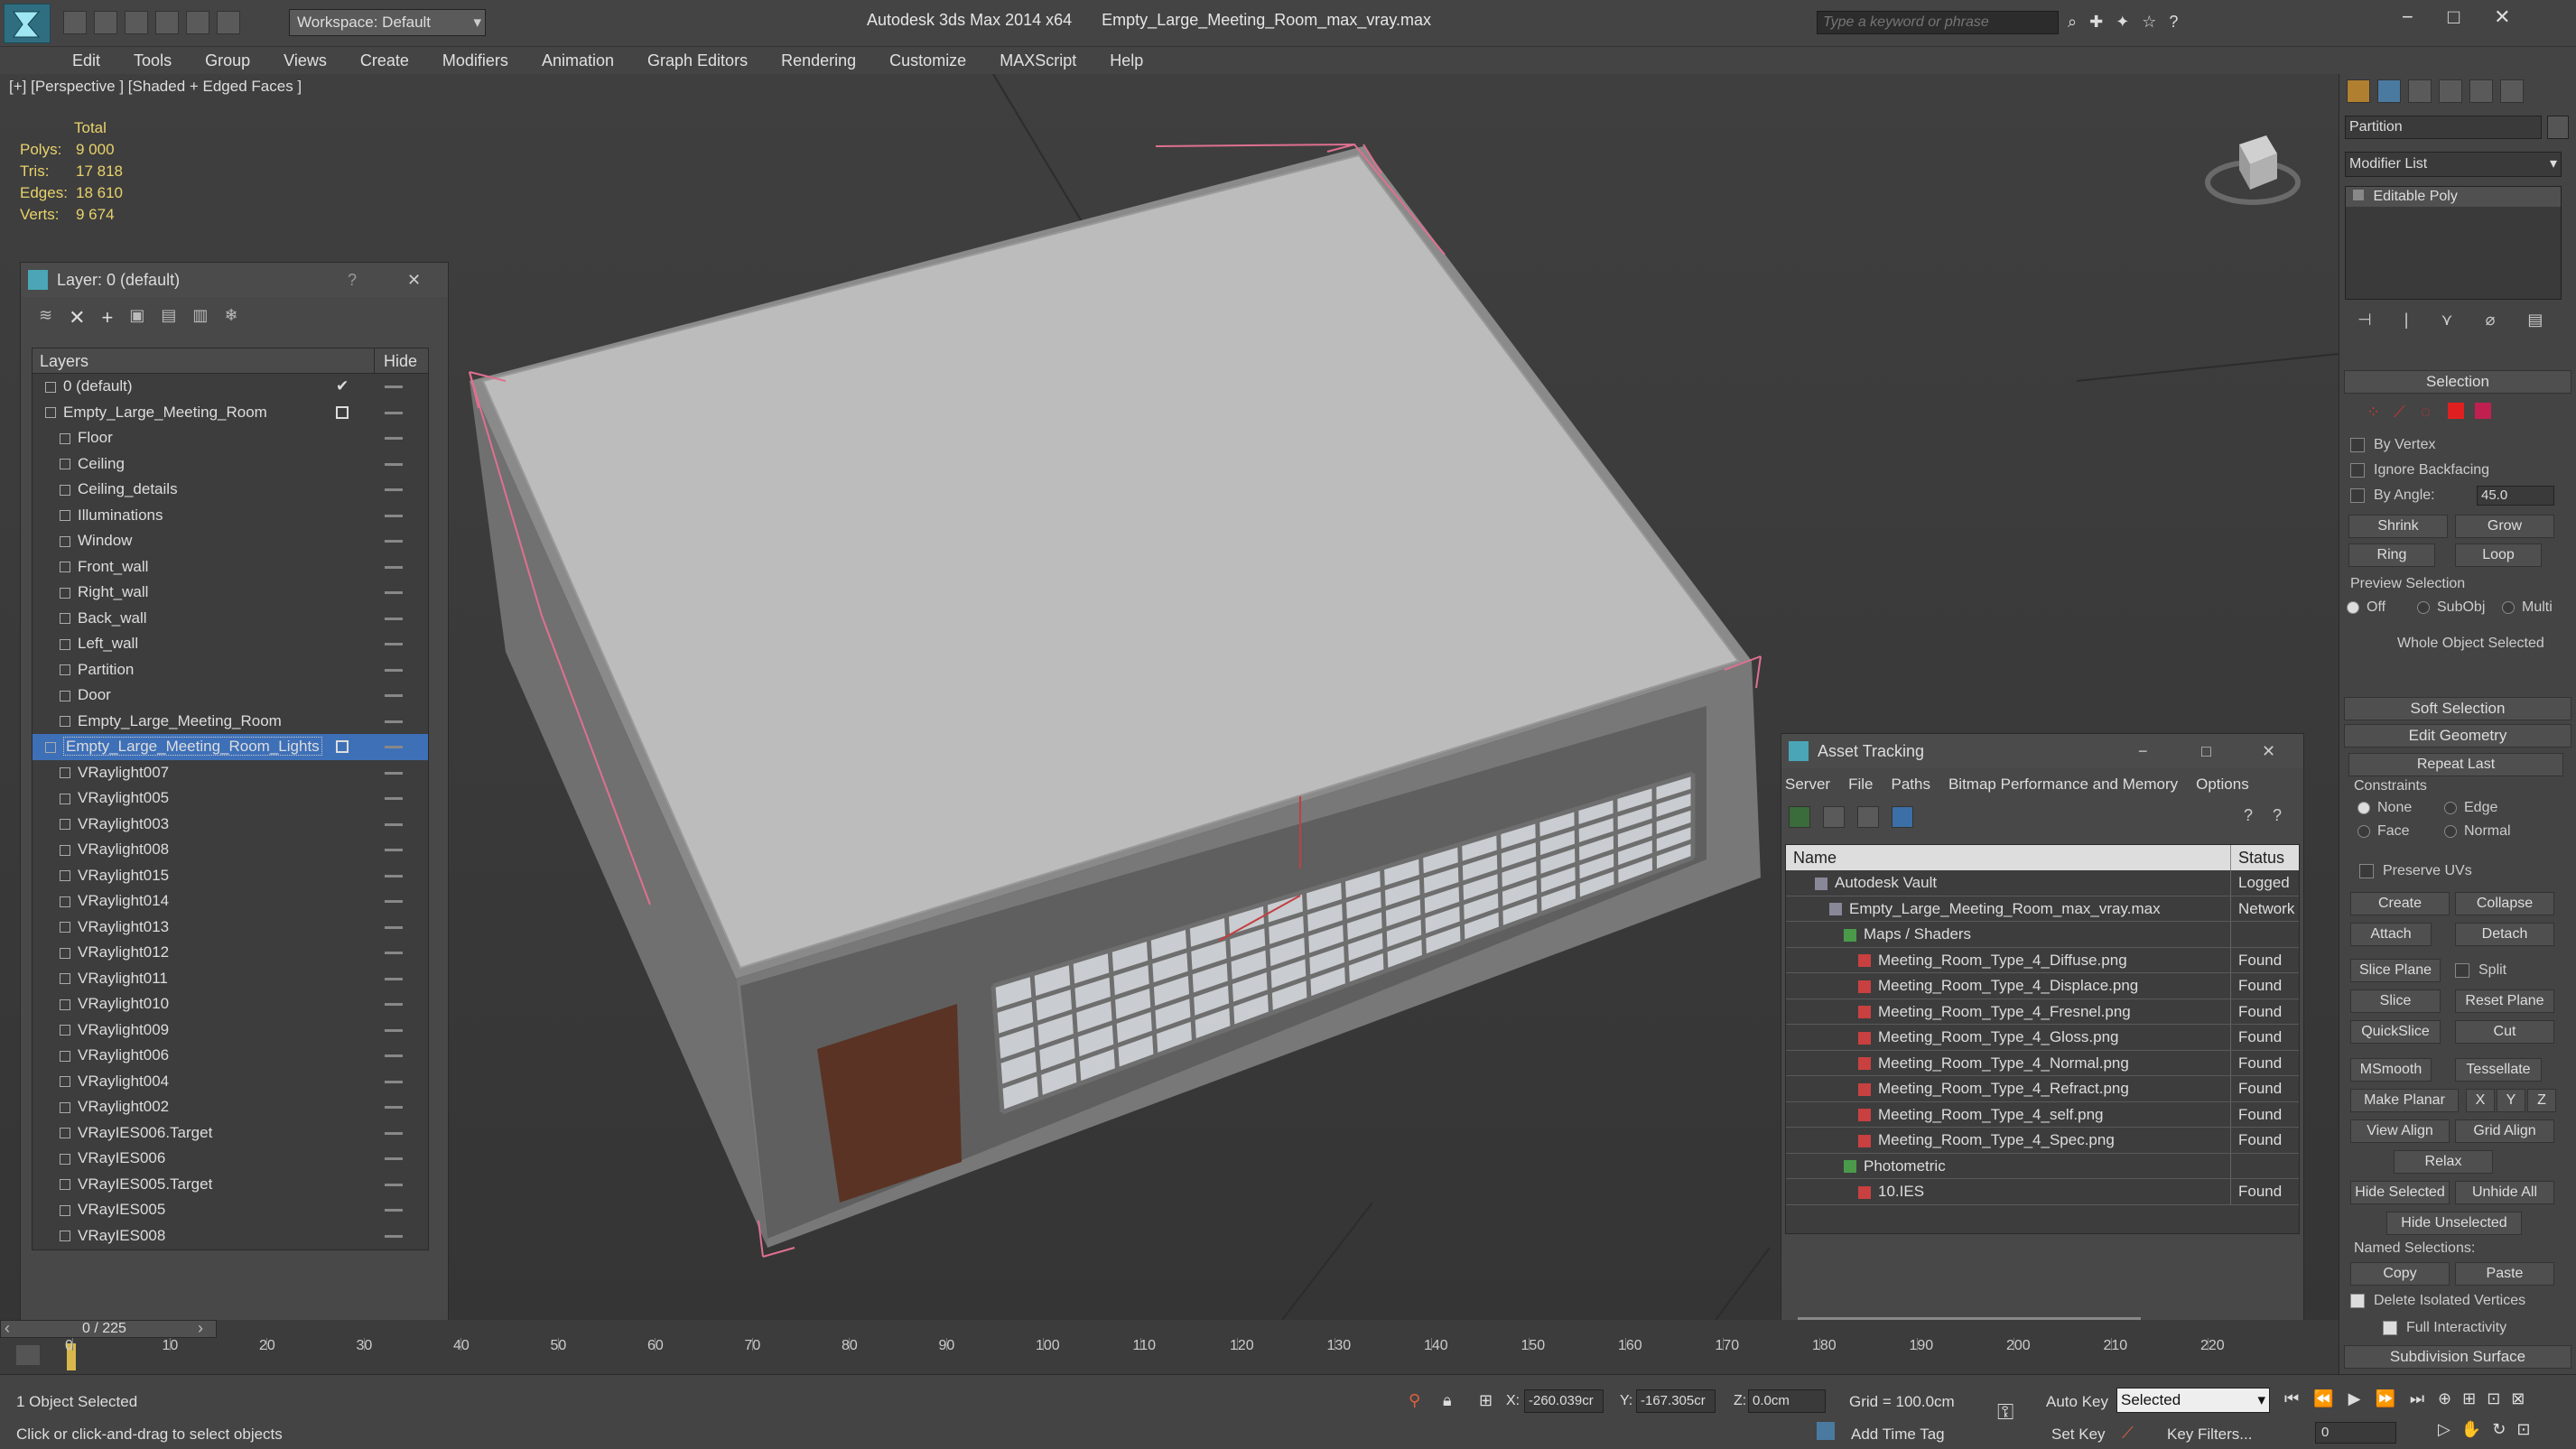  I want to click on split-checkbox: Split, so click(2480, 970).